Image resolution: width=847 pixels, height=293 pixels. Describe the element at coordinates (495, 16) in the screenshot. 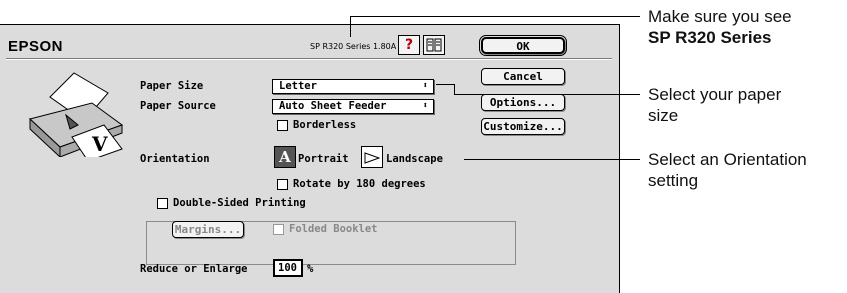

I see `callout-line-version` at that location.